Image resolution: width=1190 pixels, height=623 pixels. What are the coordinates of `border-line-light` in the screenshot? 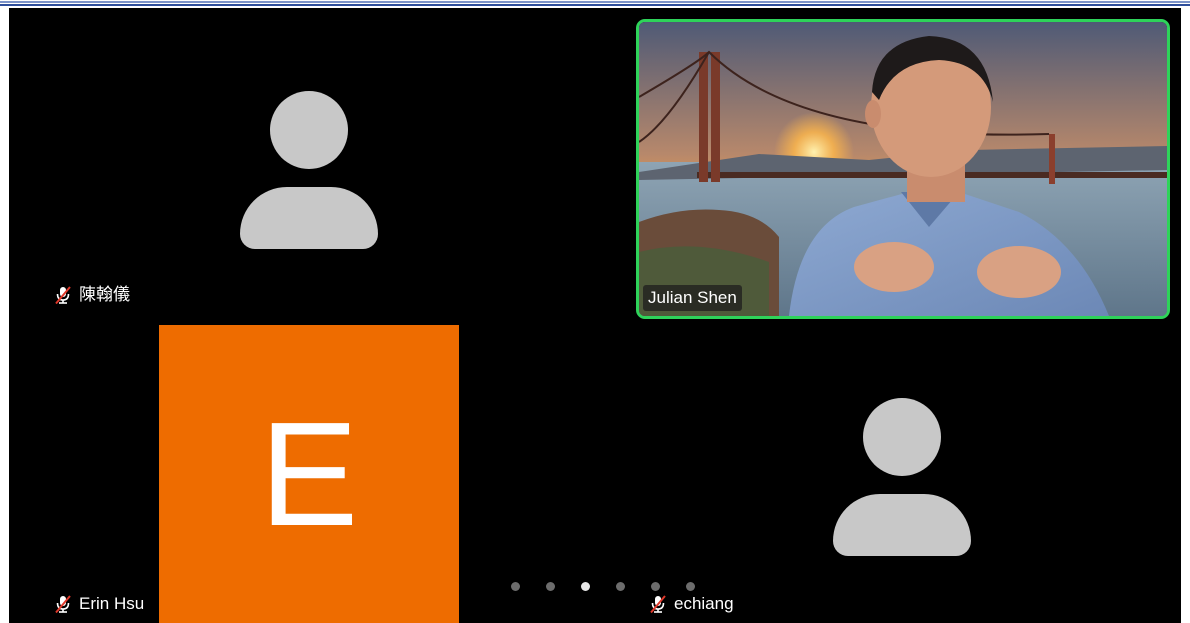 It's located at (595, 2).